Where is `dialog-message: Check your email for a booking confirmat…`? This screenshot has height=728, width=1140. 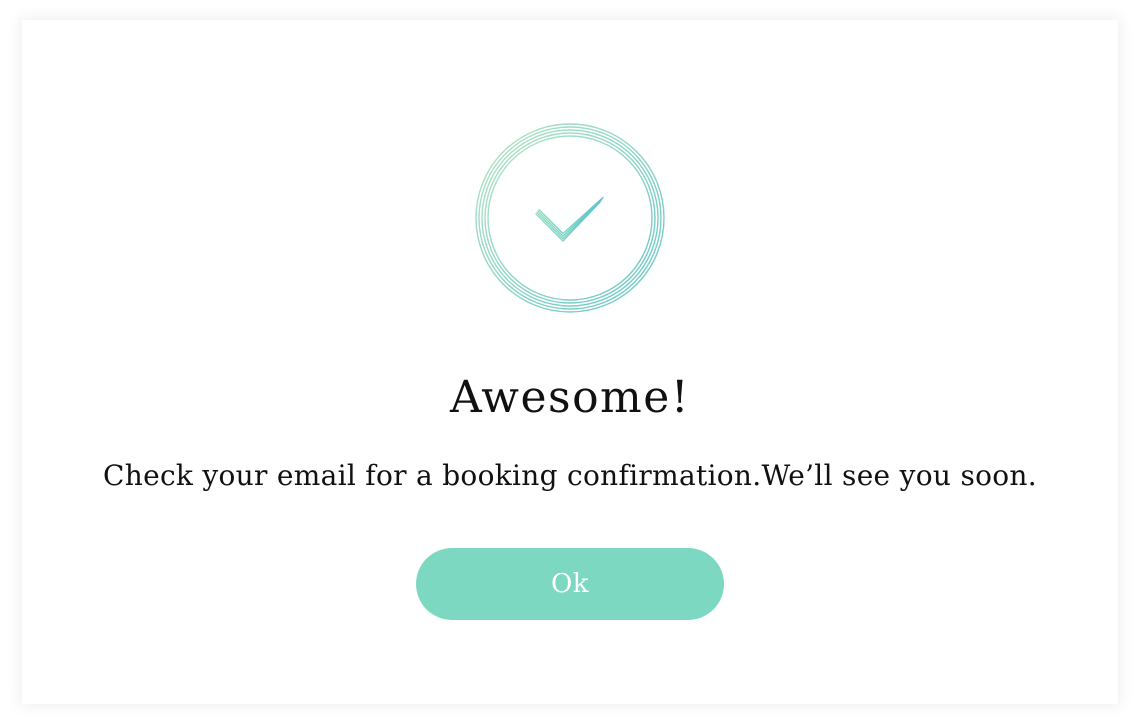
dialog-message: Check your email for a booking confirmat… is located at coordinates (570, 475).